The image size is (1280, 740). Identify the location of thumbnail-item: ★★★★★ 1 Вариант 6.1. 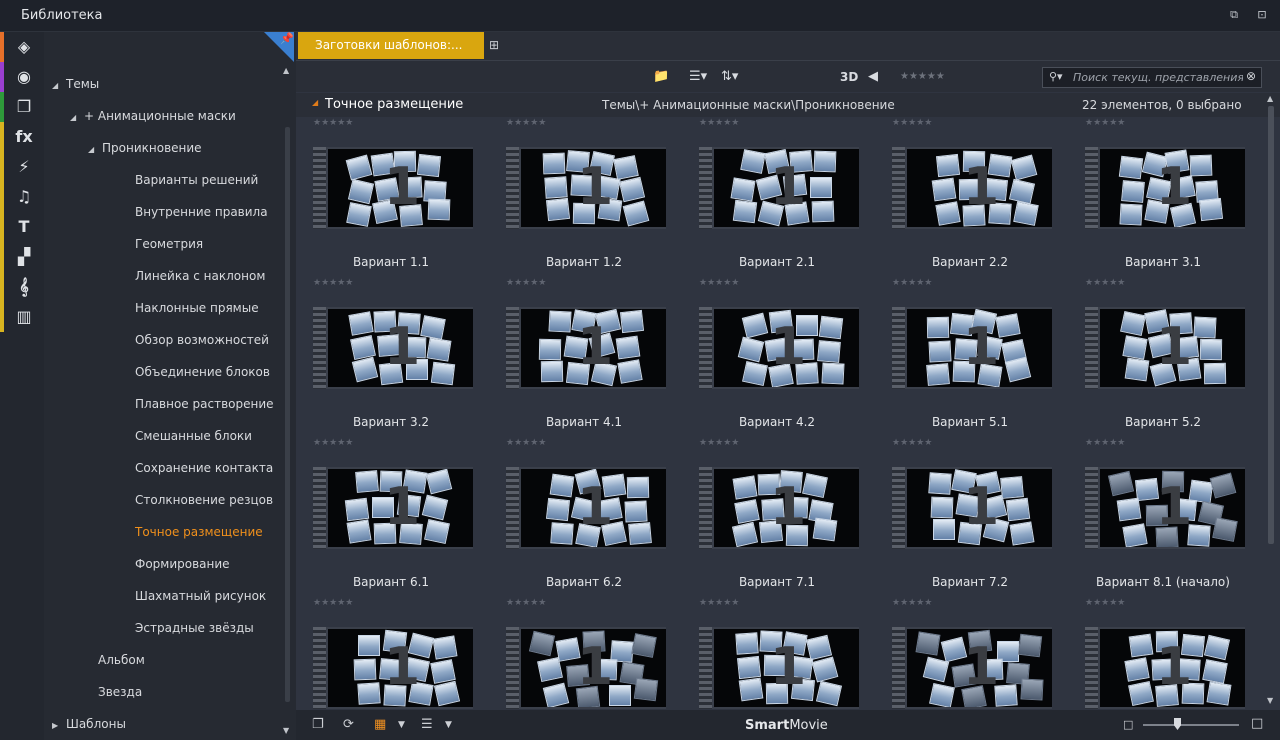
(391, 515).